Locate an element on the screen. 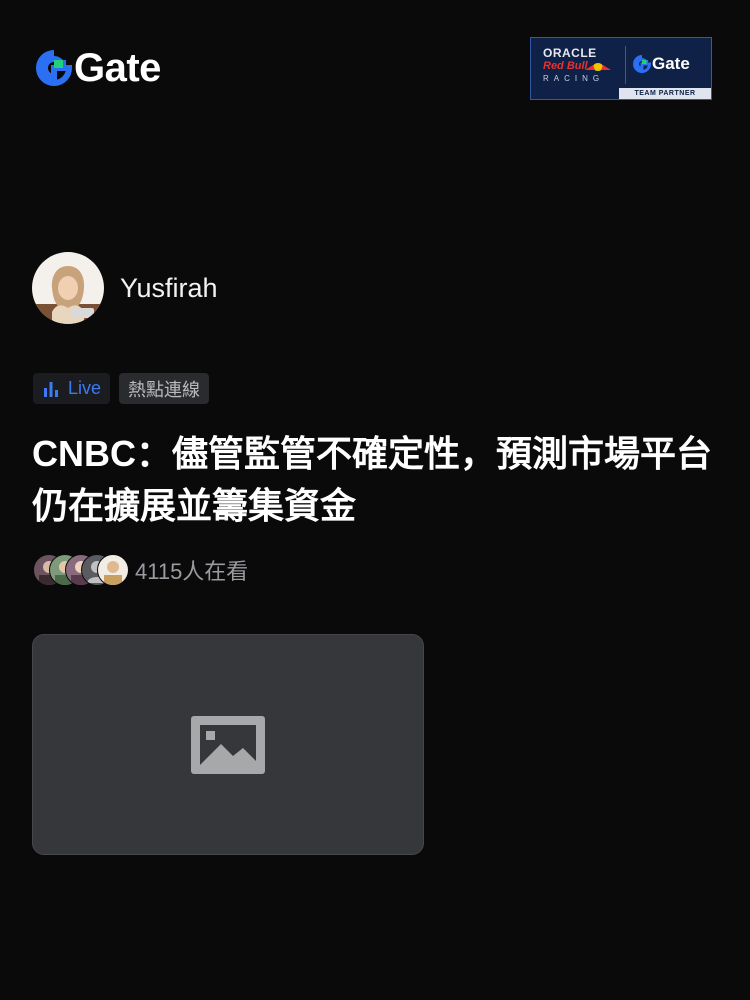  badge-oracle-text: ORACLE is located at coordinates (570, 53).